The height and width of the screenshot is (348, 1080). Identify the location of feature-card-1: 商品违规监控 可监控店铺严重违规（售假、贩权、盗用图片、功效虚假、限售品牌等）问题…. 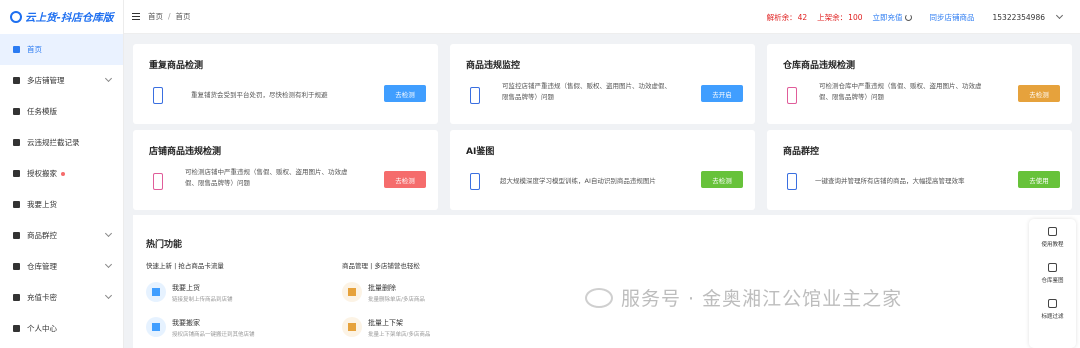
(602, 84).